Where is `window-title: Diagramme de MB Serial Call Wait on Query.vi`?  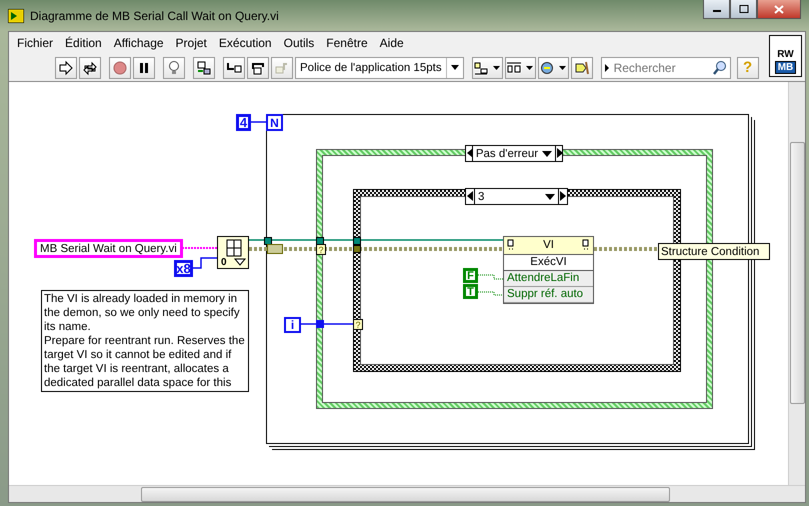 window-title: Diagramme de MB Serial Call Wait on Query.vi is located at coordinates (154, 15).